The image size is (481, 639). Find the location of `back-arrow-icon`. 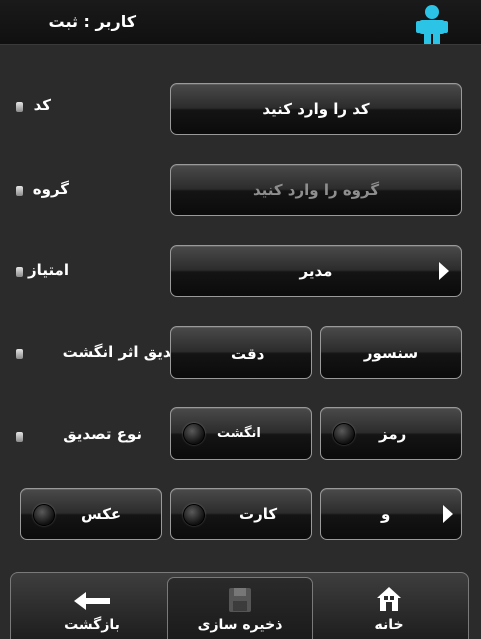

back-arrow-icon is located at coordinates (92, 601).